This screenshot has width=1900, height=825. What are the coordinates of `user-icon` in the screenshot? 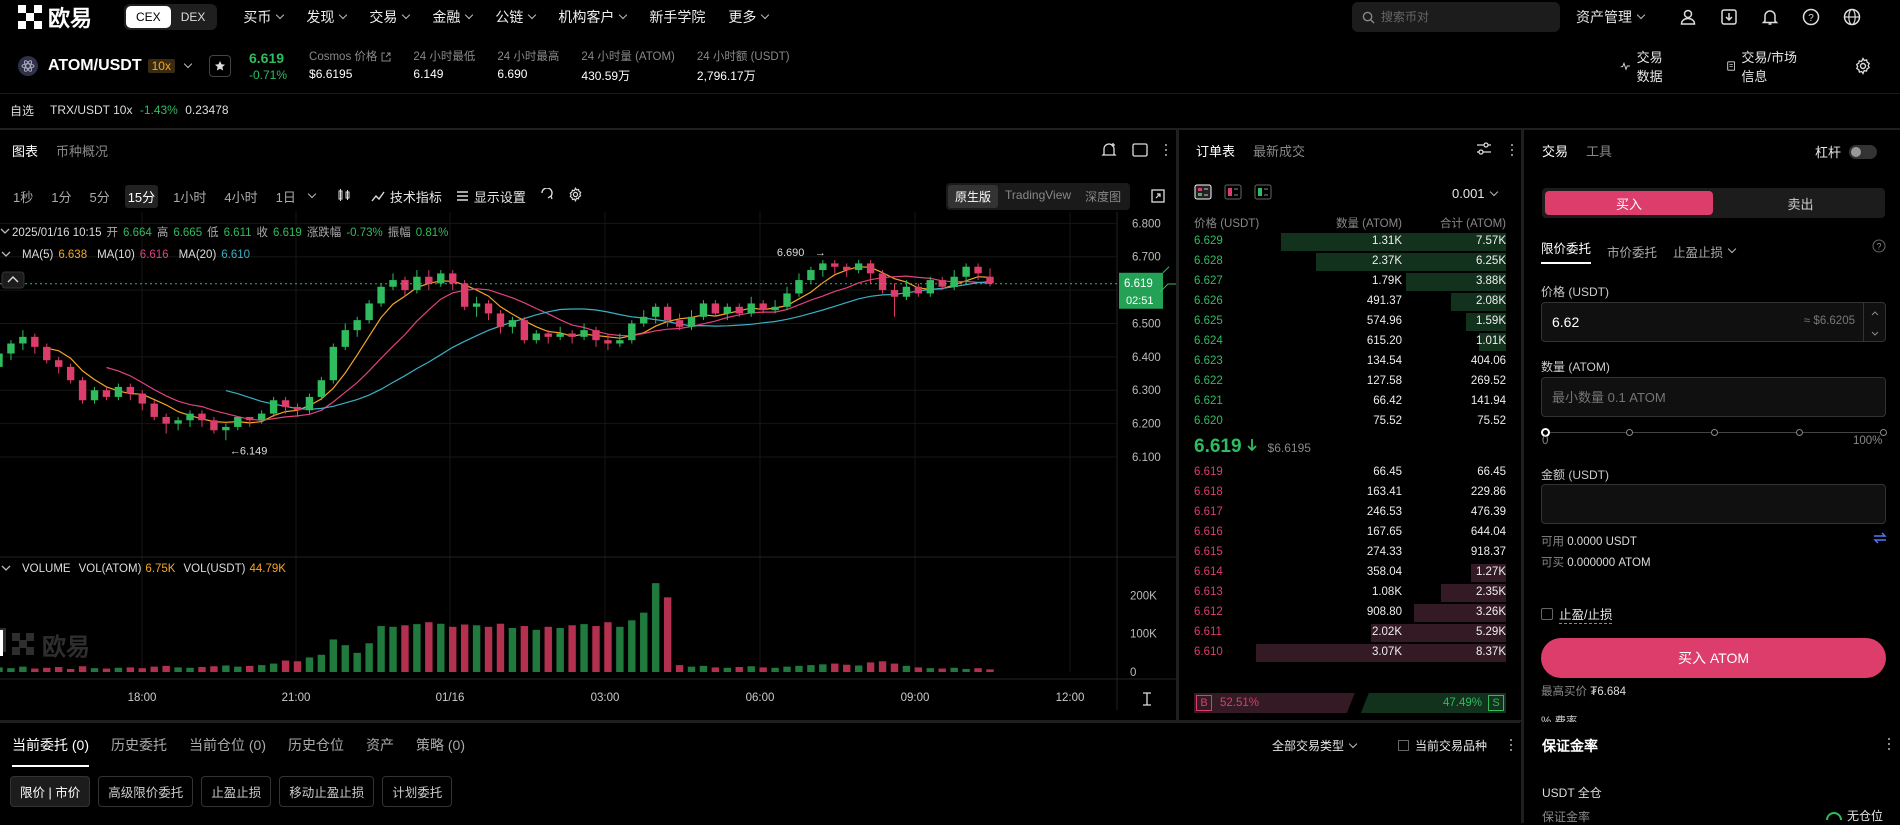 It's located at (1688, 17).